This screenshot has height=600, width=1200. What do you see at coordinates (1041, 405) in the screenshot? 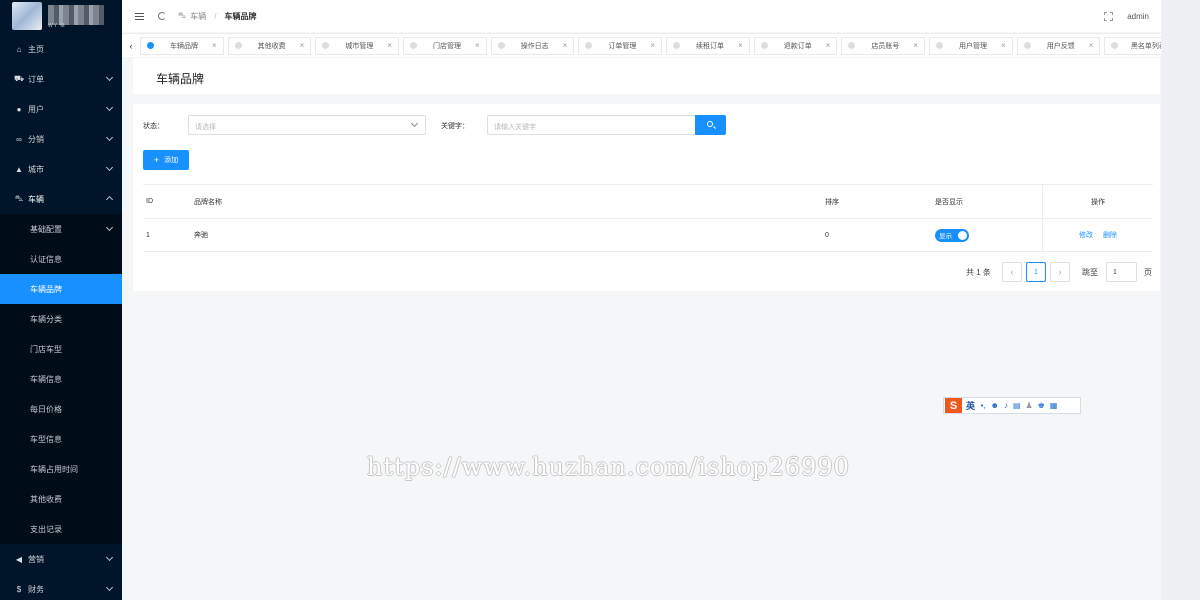
I see `skin-icon: ♚` at bounding box center [1041, 405].